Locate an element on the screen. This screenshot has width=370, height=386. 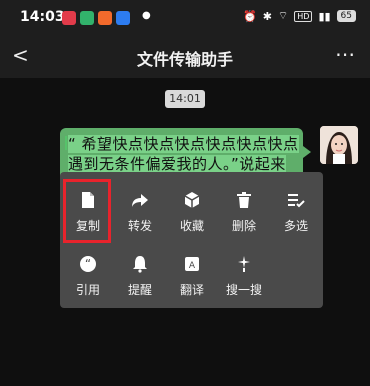
quote-button: “ 引用 is located at coordinates (88, 272).